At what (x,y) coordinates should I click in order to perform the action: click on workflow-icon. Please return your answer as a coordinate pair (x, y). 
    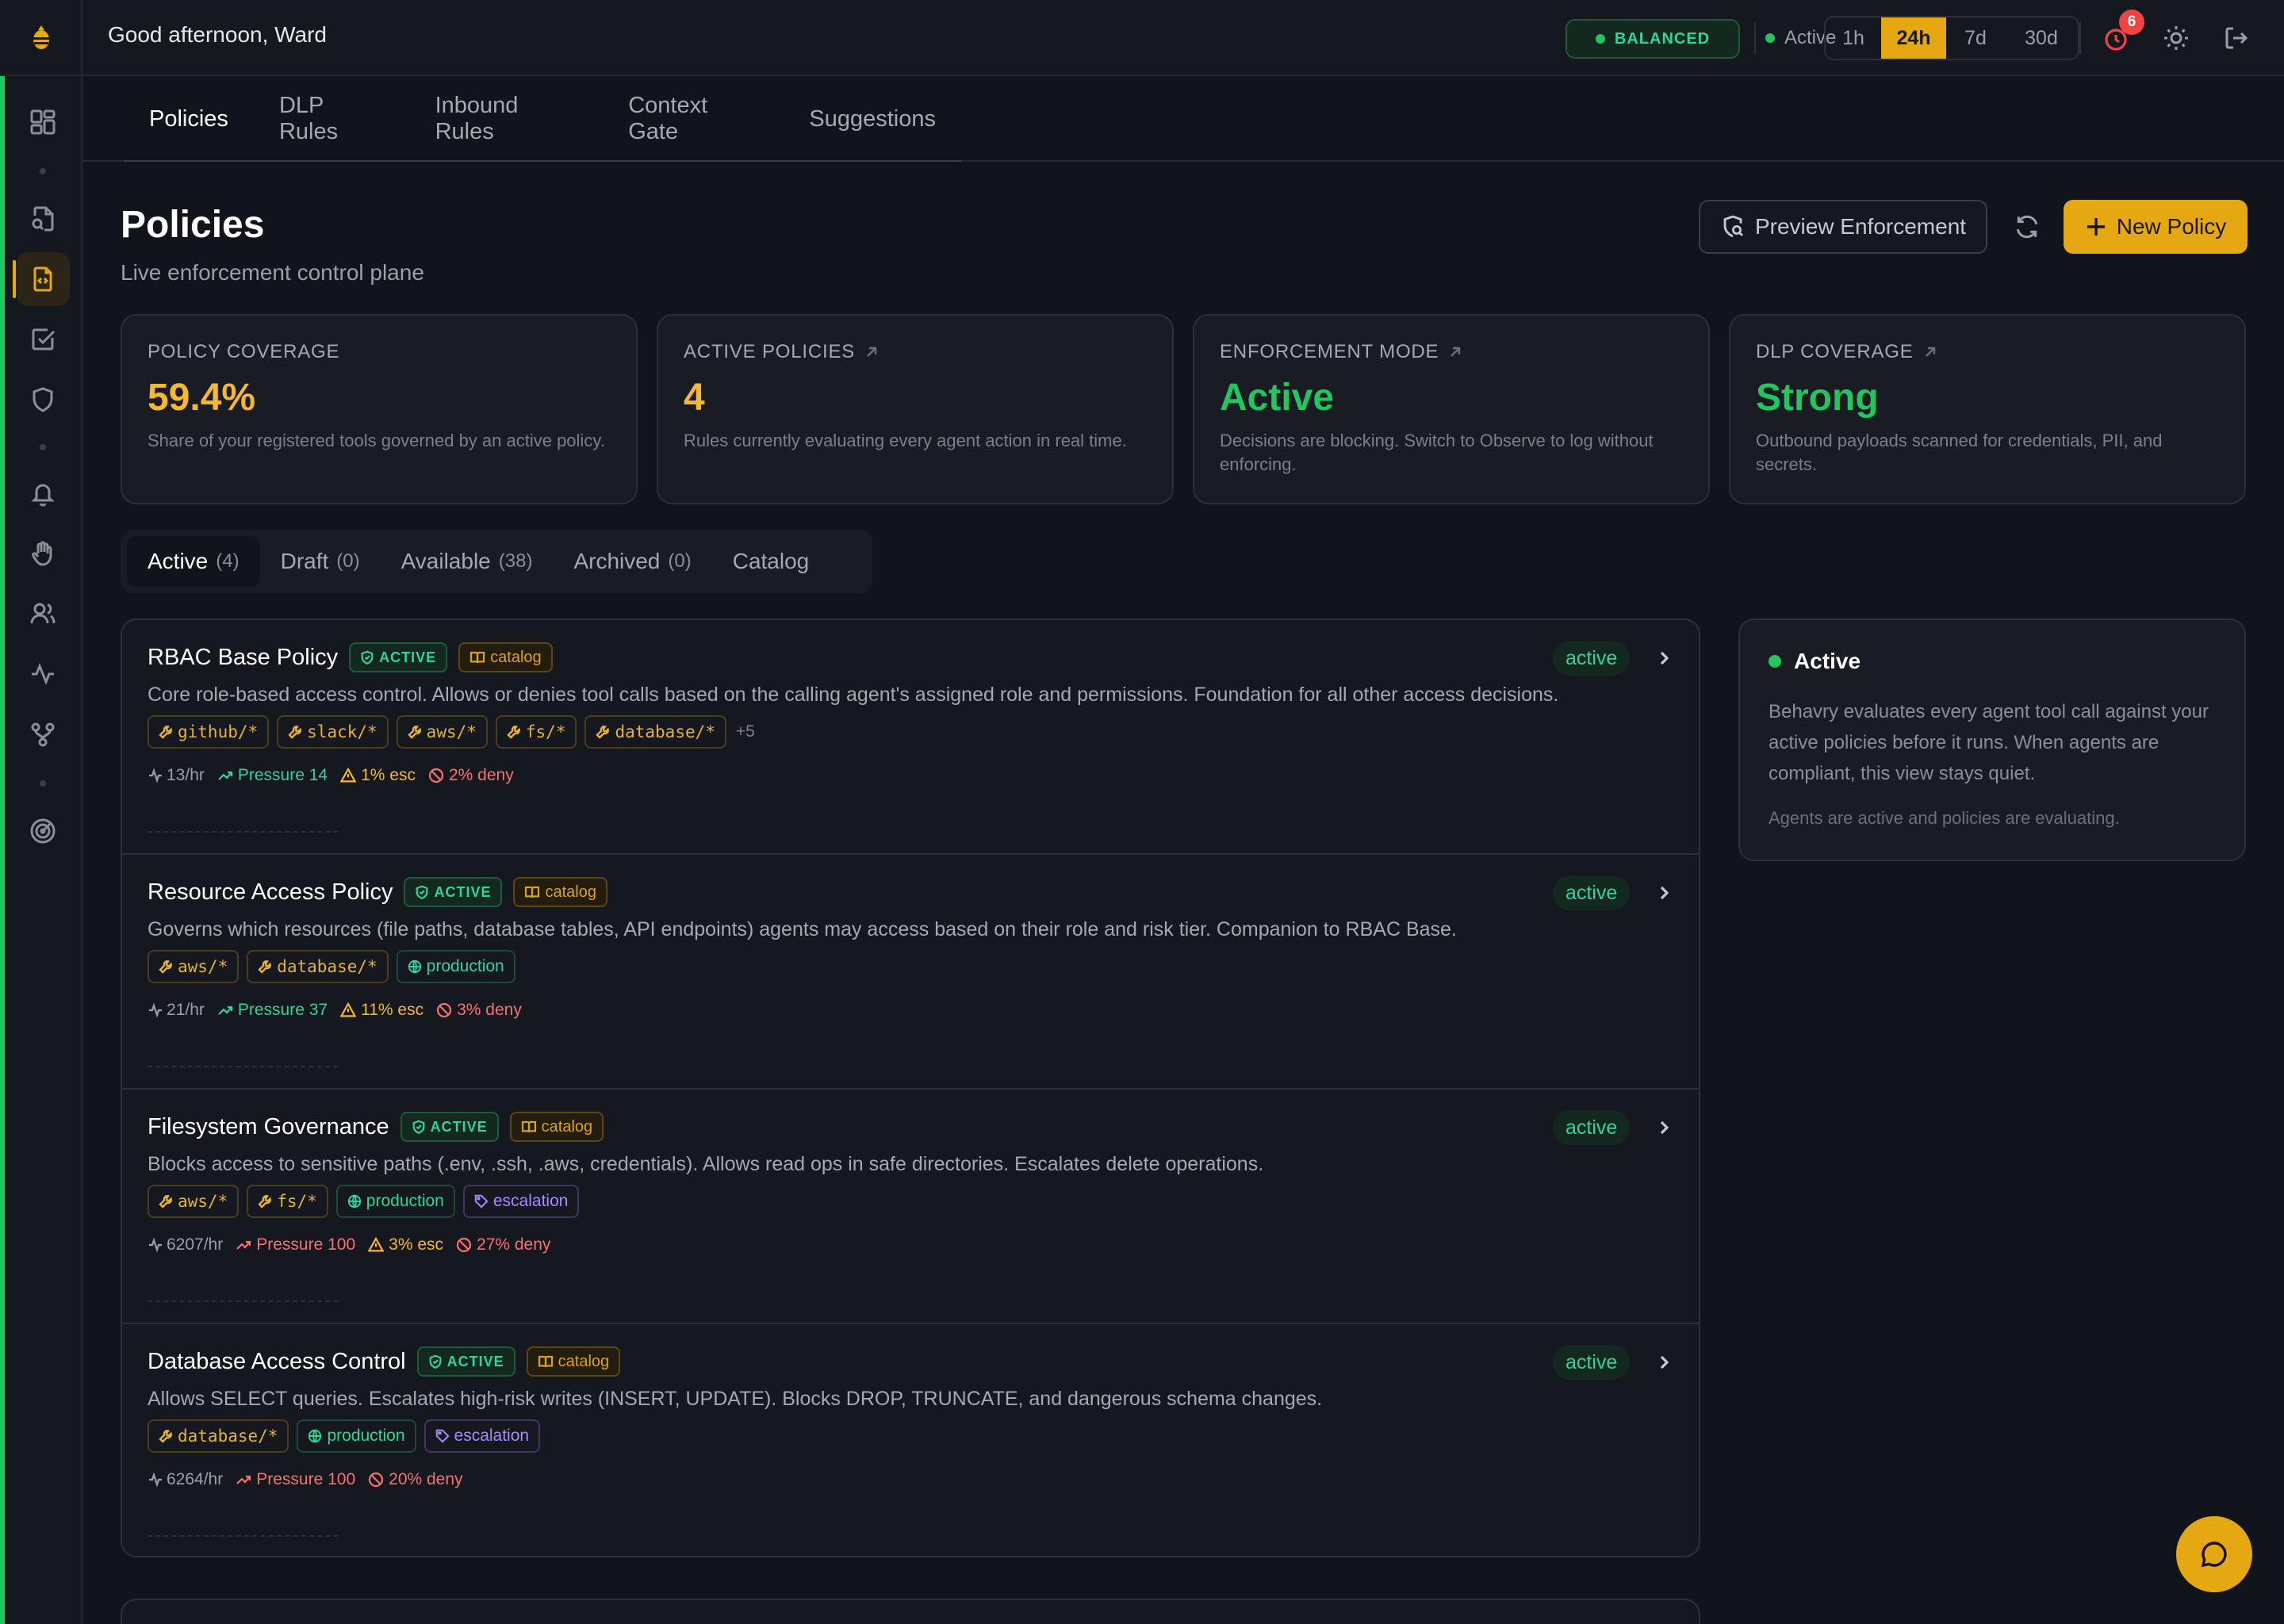
    Looking at the image, I should click on (43, 734).